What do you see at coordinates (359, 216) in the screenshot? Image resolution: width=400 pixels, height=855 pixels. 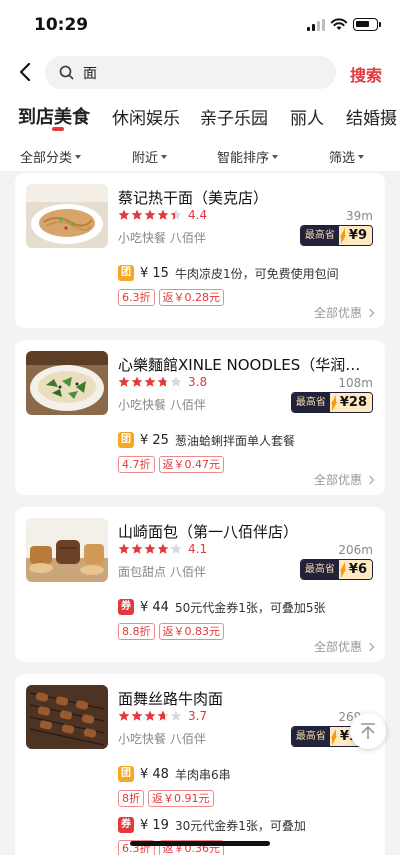 I see `shop-distance: 39m` at bounding box center [359, 216].